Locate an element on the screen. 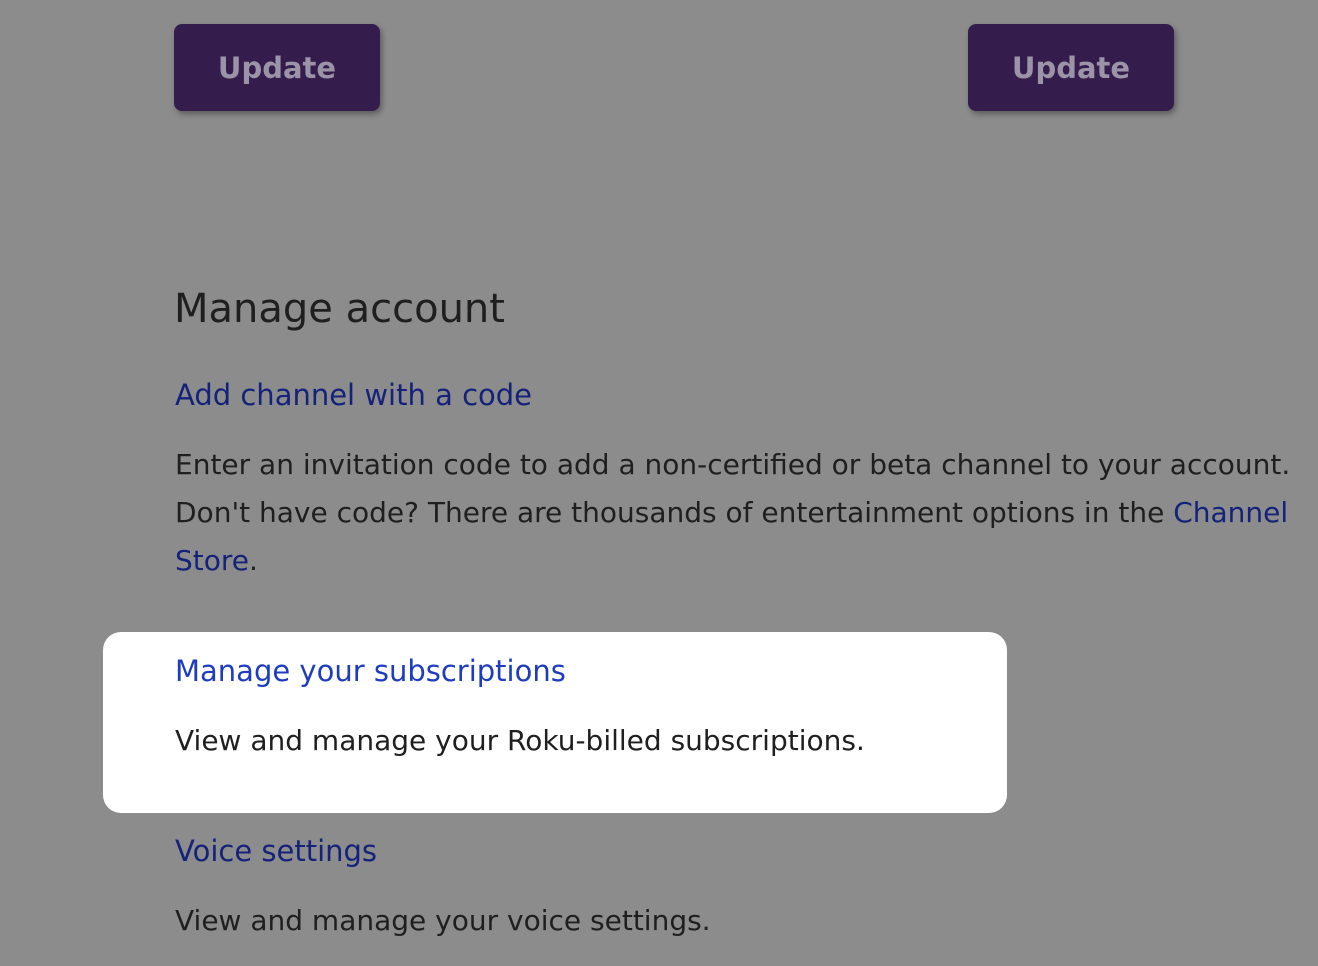 This screenshot has width=1318, height=966. add-channel-description-period: . is located at coordinates (253, 560).